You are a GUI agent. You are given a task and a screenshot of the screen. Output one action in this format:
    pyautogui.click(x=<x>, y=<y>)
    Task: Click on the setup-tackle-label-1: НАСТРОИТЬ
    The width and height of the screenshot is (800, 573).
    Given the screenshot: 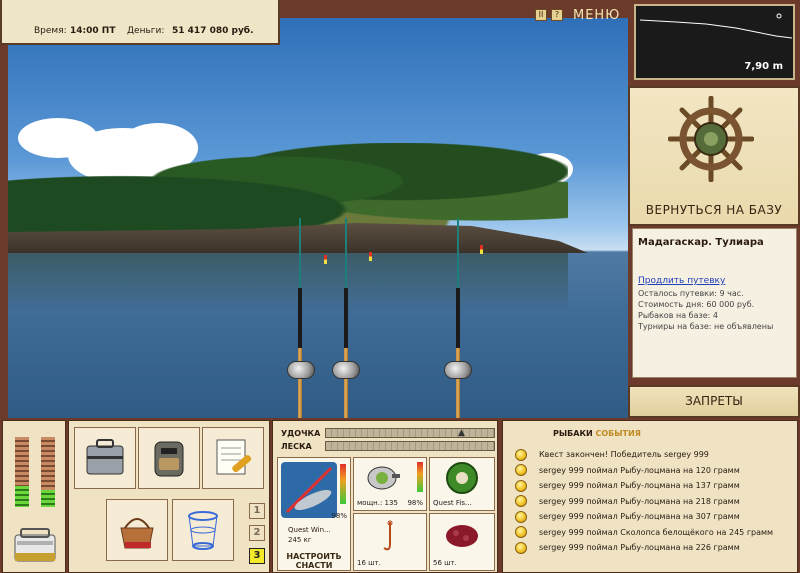 What is the action you would take?
    pyautogui.click(x=314, y=556)
    